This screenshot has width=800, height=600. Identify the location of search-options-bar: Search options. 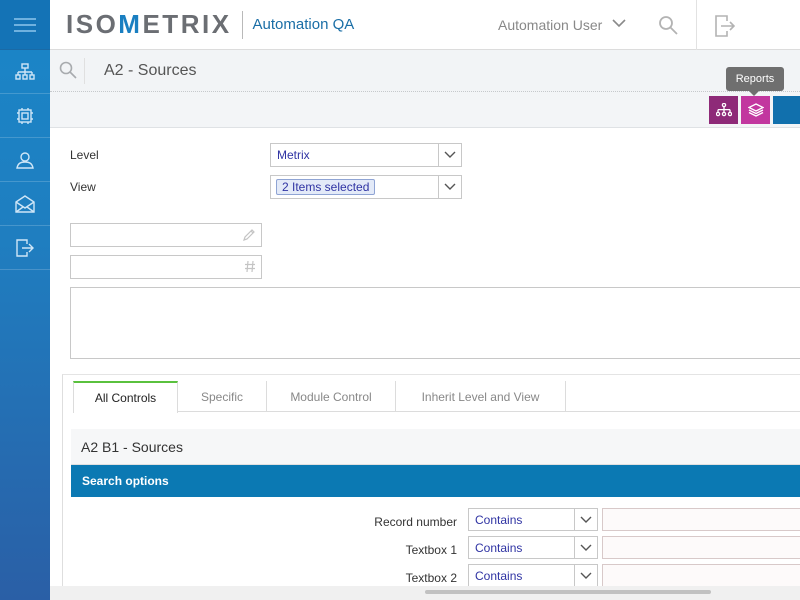
(435, 481).